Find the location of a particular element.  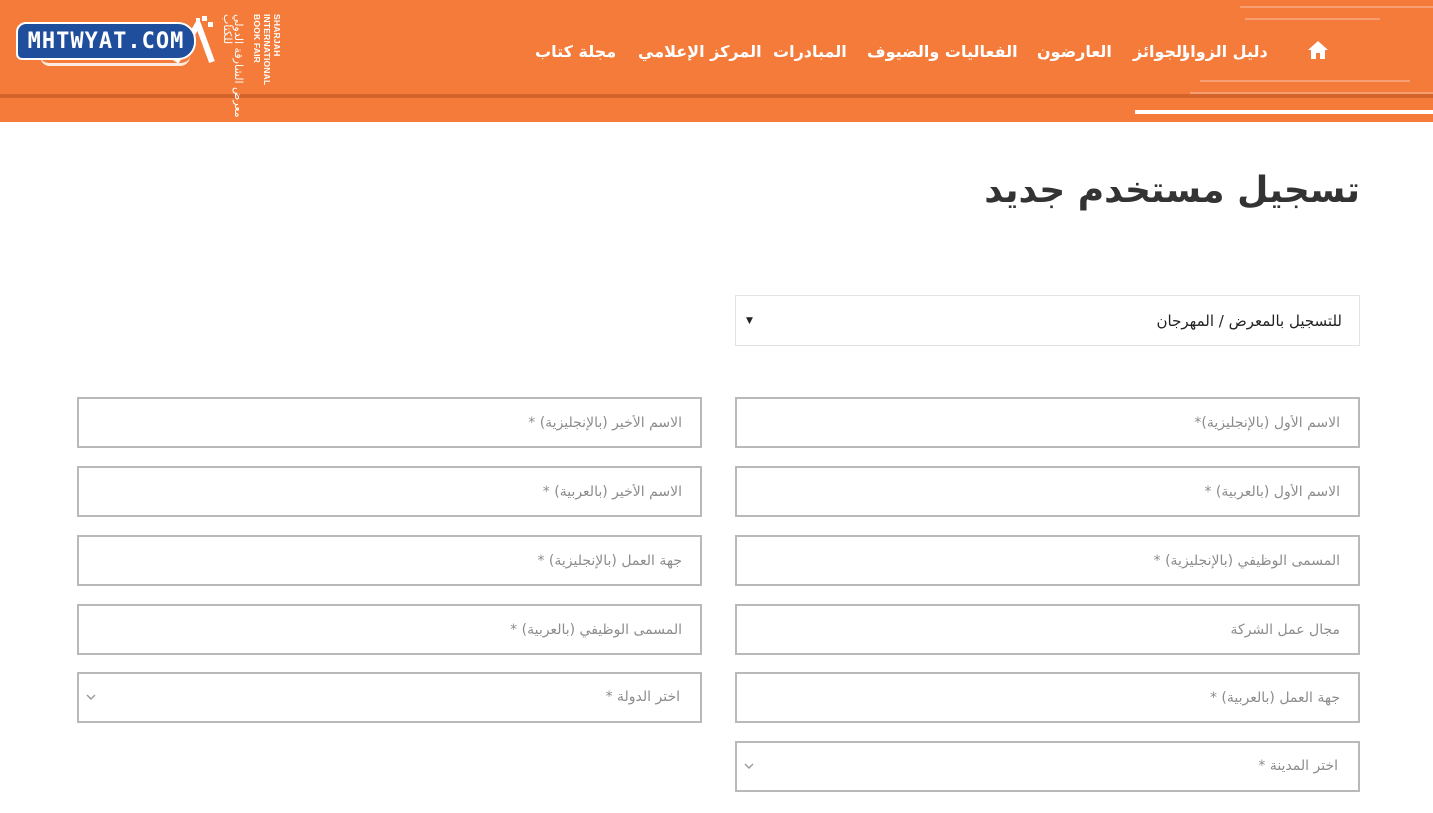

fair-name-arabic: معرض الشارقة الدولي للكتاب is located at coordinates (233, 66).